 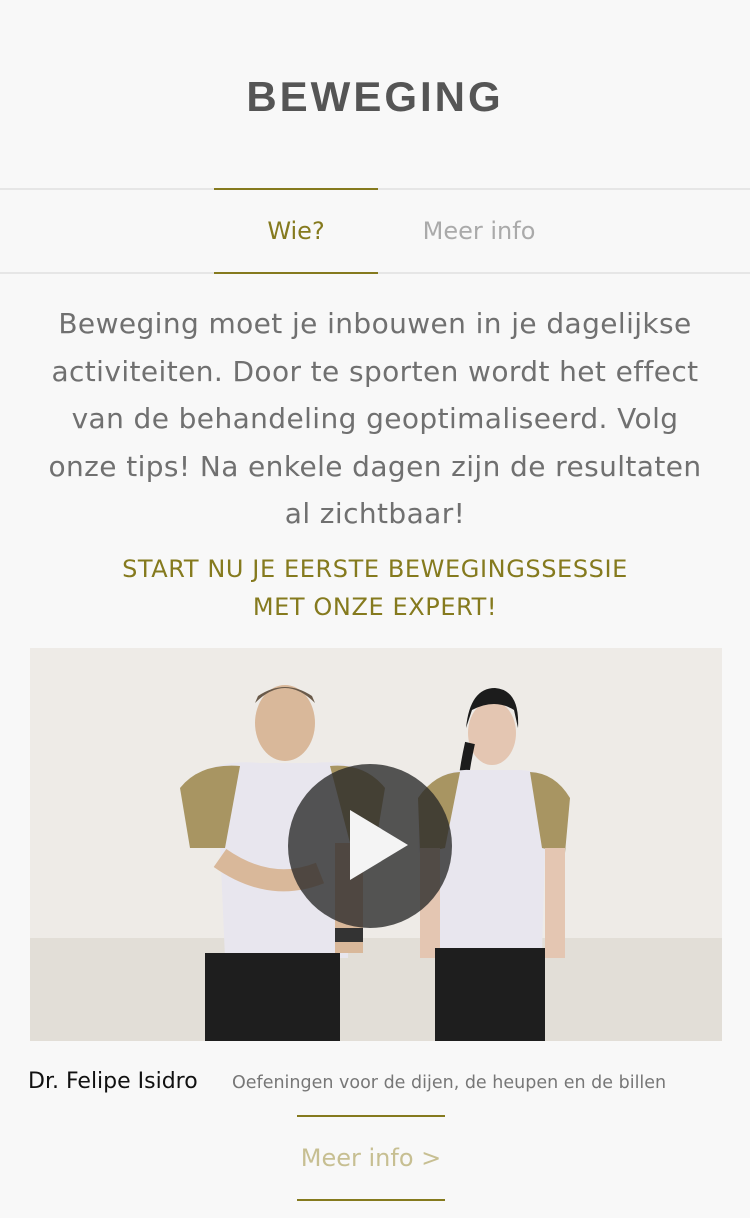 I want to click on tab-meer-info: Meer info, so click(x=479, y=231).